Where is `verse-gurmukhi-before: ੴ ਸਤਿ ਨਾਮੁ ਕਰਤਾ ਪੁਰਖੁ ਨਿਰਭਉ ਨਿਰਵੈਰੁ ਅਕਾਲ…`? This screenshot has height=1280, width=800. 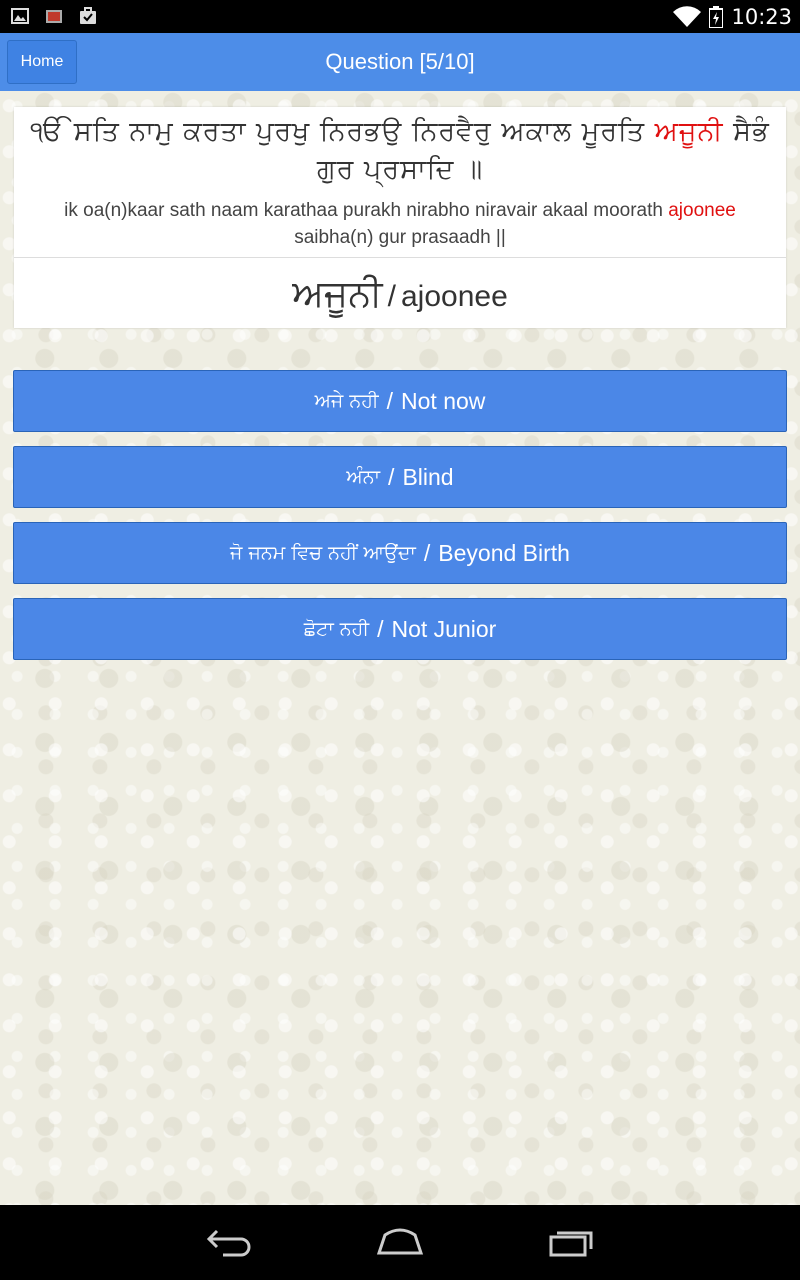 verse-gurmukhi-before: ੴ ਸਤਿ ਨਾਮੁ ਕਰਤਾ ਪੁਰਖੁ ਨਿਰਭਉ ਨਿਰਵੈਰੁ ਅਕਾਲ… is located at coordinates (342, 131).